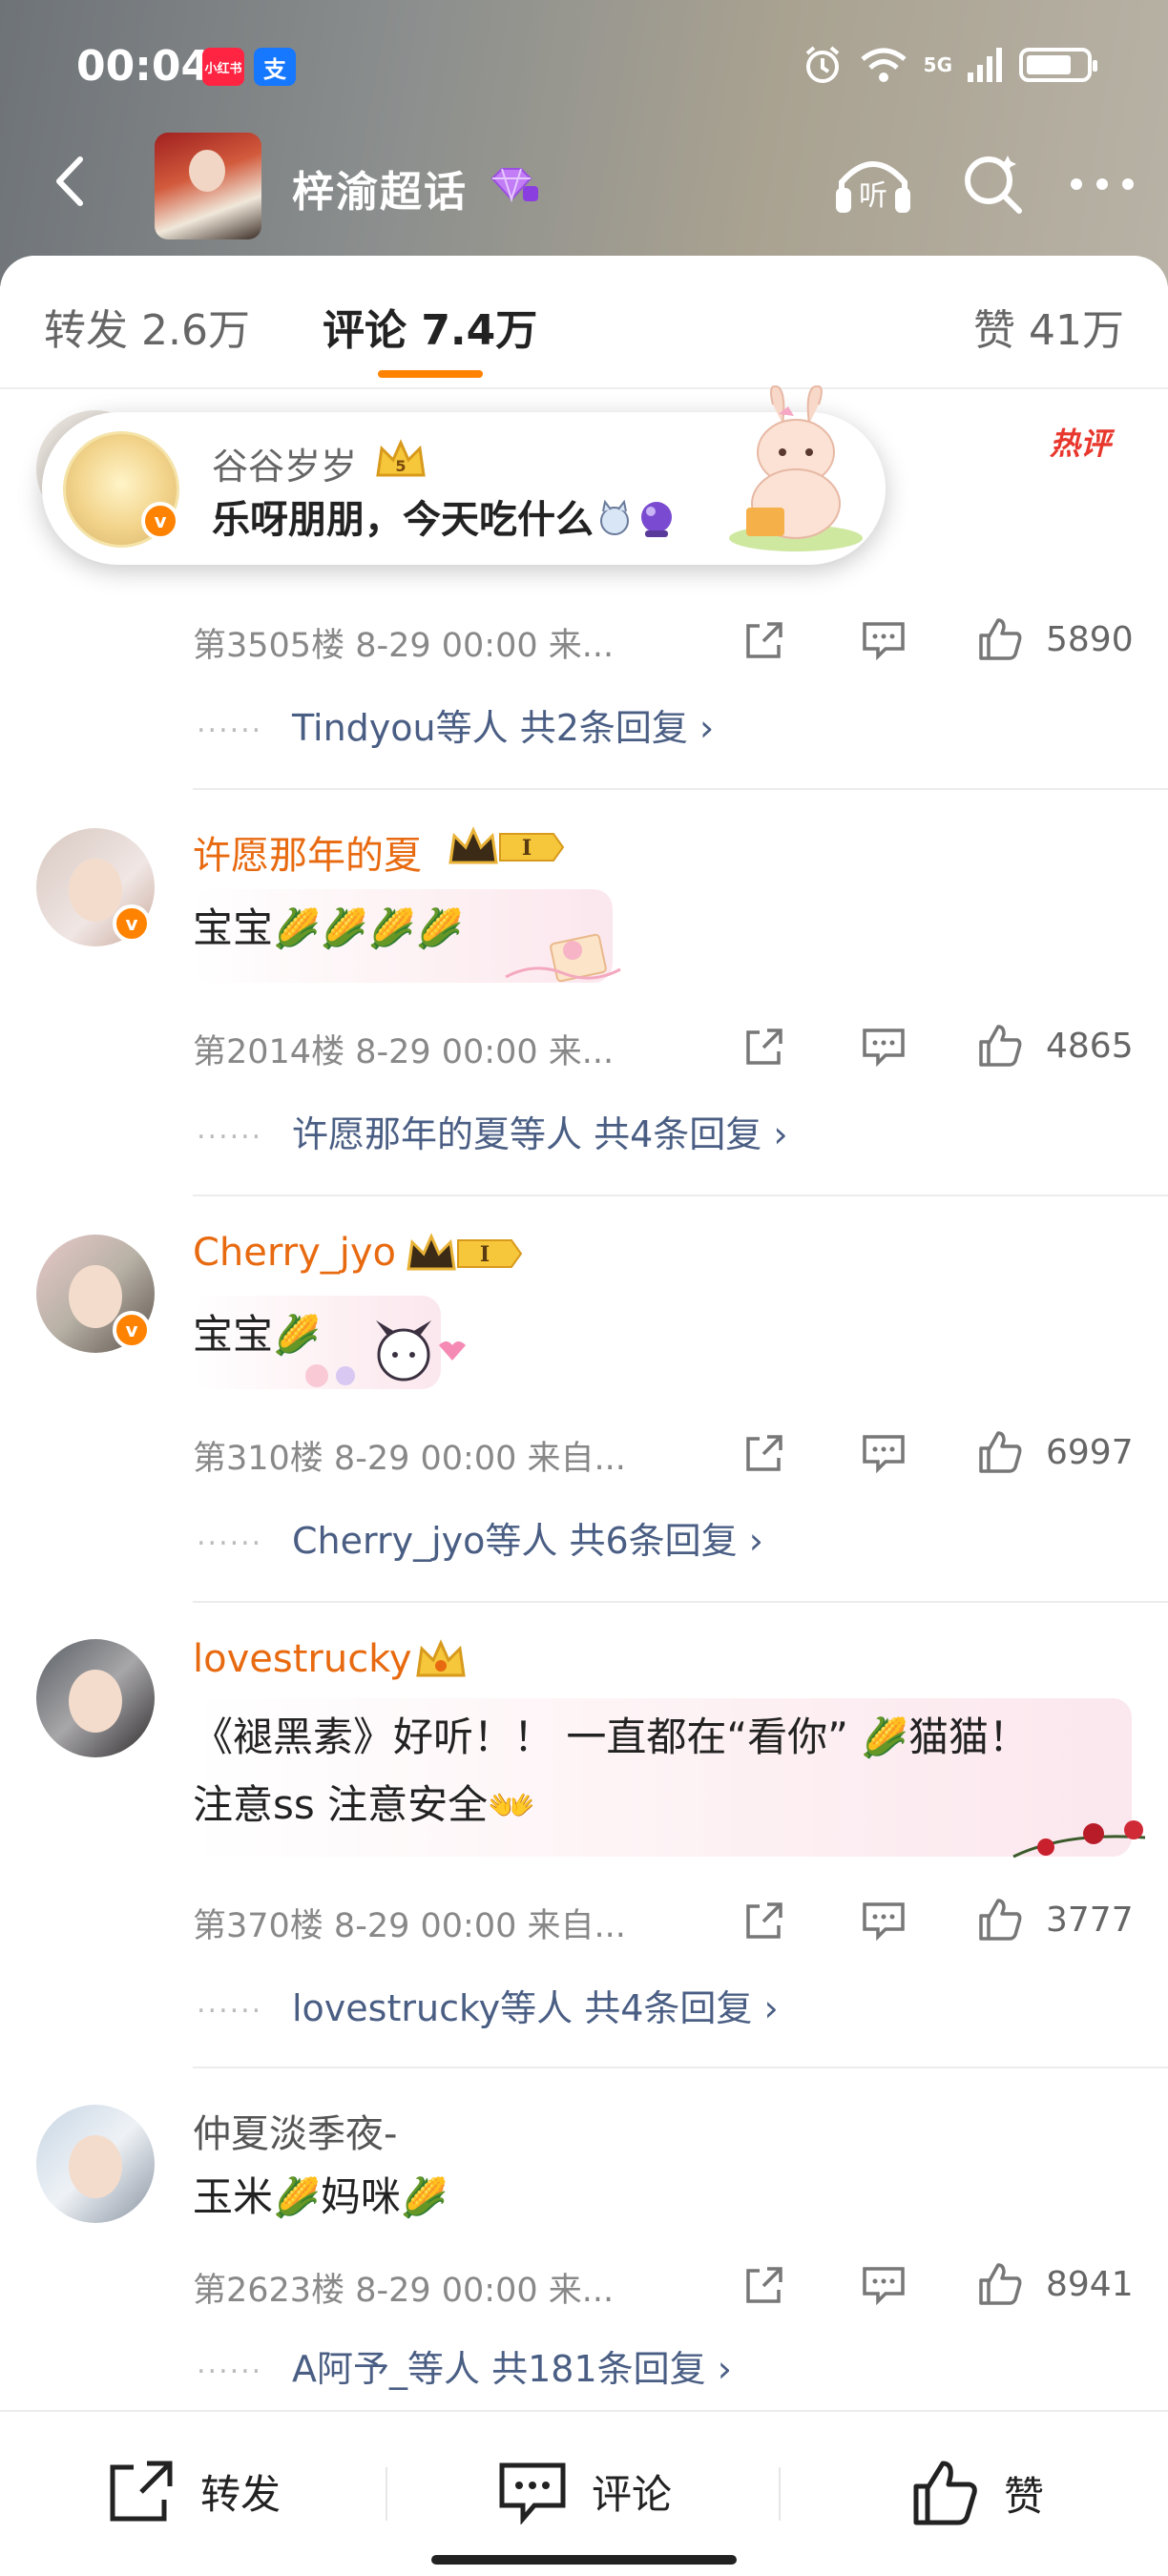 The height and width of the screenshot is (2576, 1168). I want to click on purple-gem-icon, so click(514, 185).